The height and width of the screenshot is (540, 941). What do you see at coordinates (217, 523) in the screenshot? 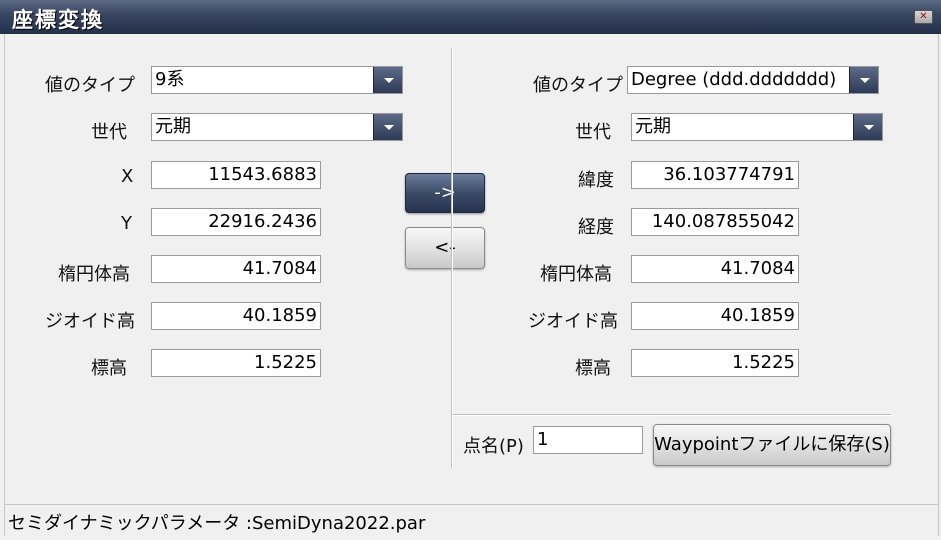
I see `status-text: セミダイナミックパラメータ :SemiDyna2022.par` at bounding box center [217, 523].